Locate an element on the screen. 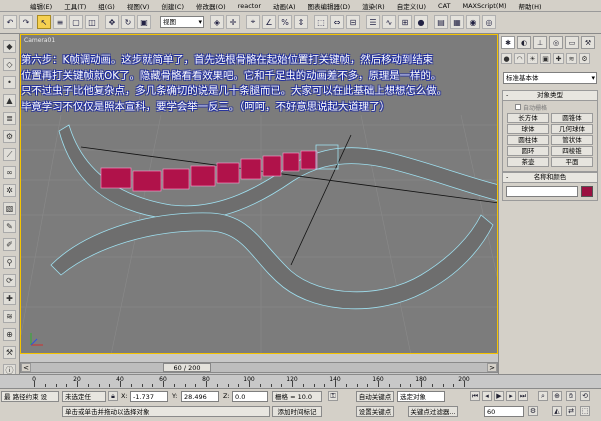  menu-rendering: 渲染(R) is located at coordinates (373, 6).